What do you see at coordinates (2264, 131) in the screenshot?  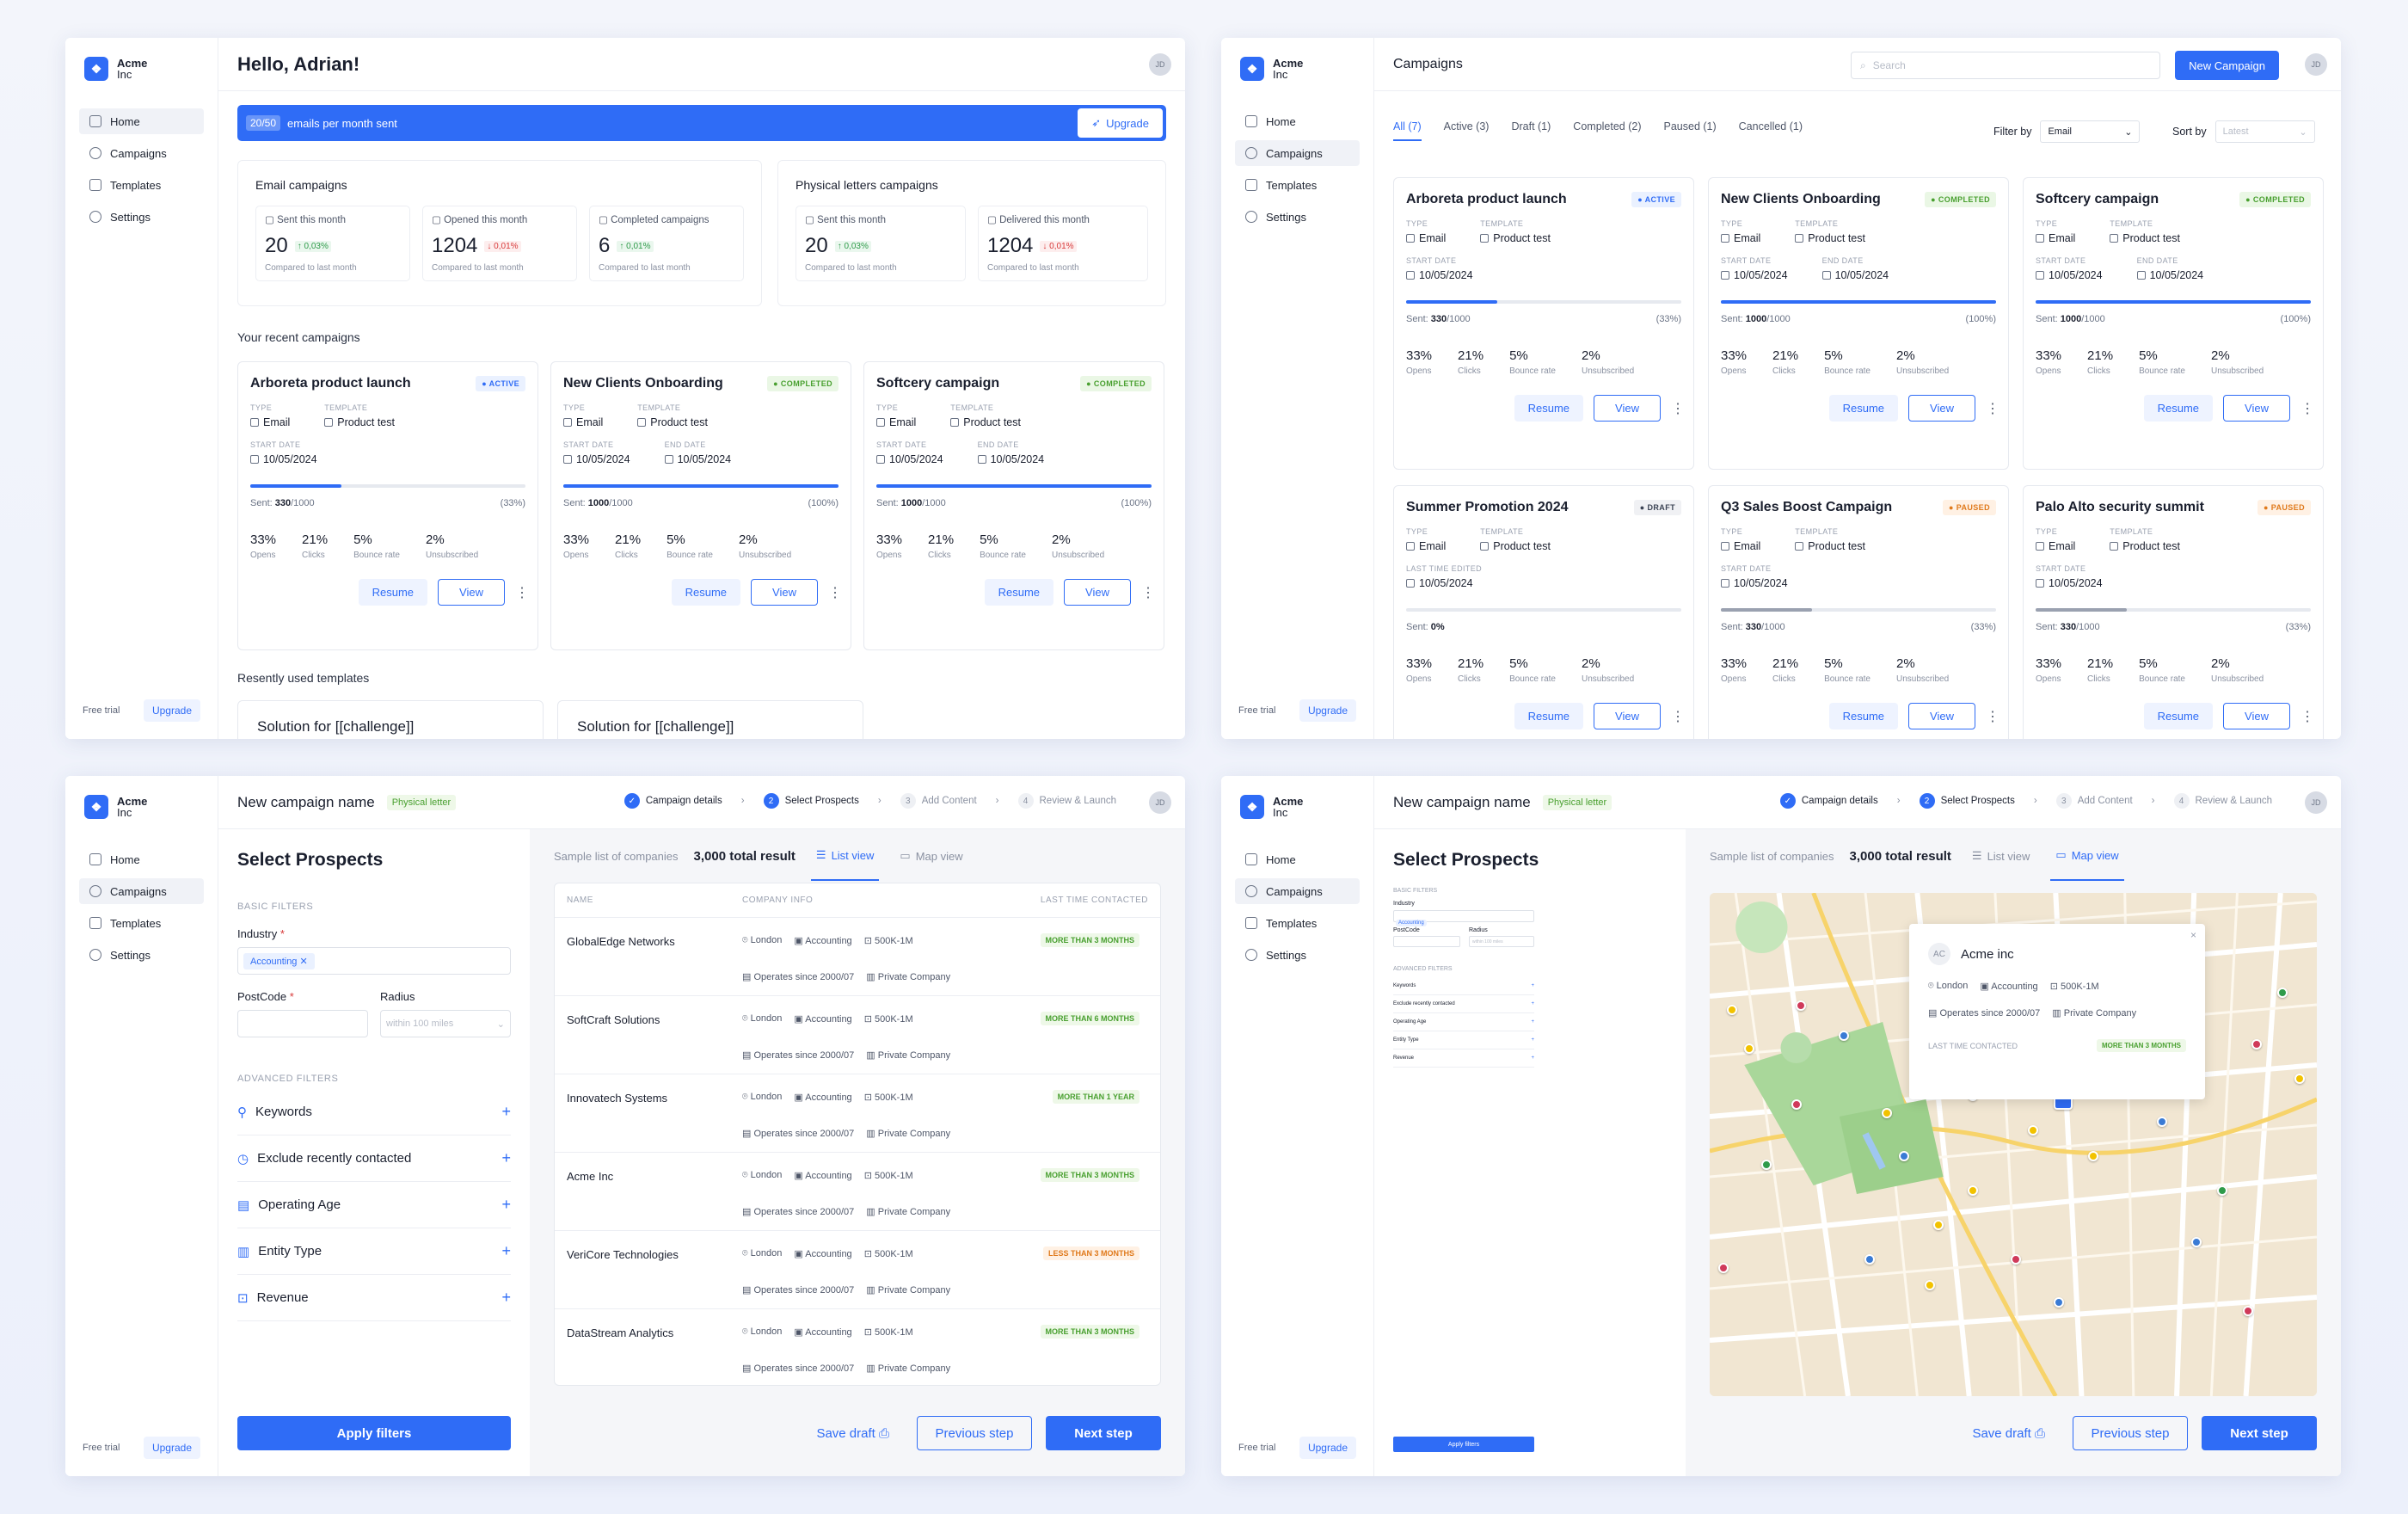 I see `sort-select: Latest ⌄` at bounding box center [2264, 131].